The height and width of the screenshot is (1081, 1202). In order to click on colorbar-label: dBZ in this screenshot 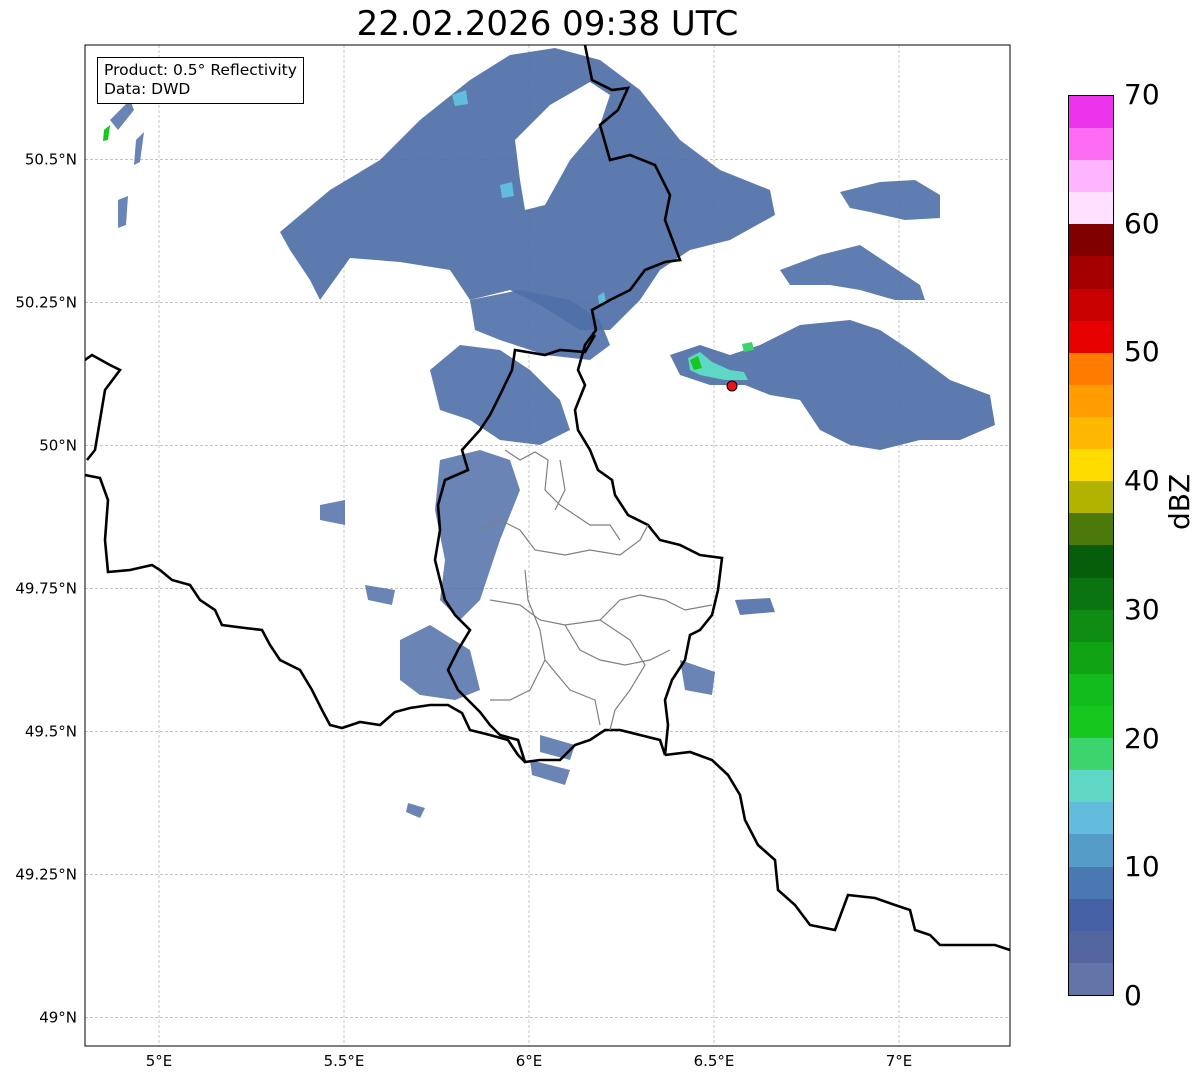, I will do `click(1179, 501)`.